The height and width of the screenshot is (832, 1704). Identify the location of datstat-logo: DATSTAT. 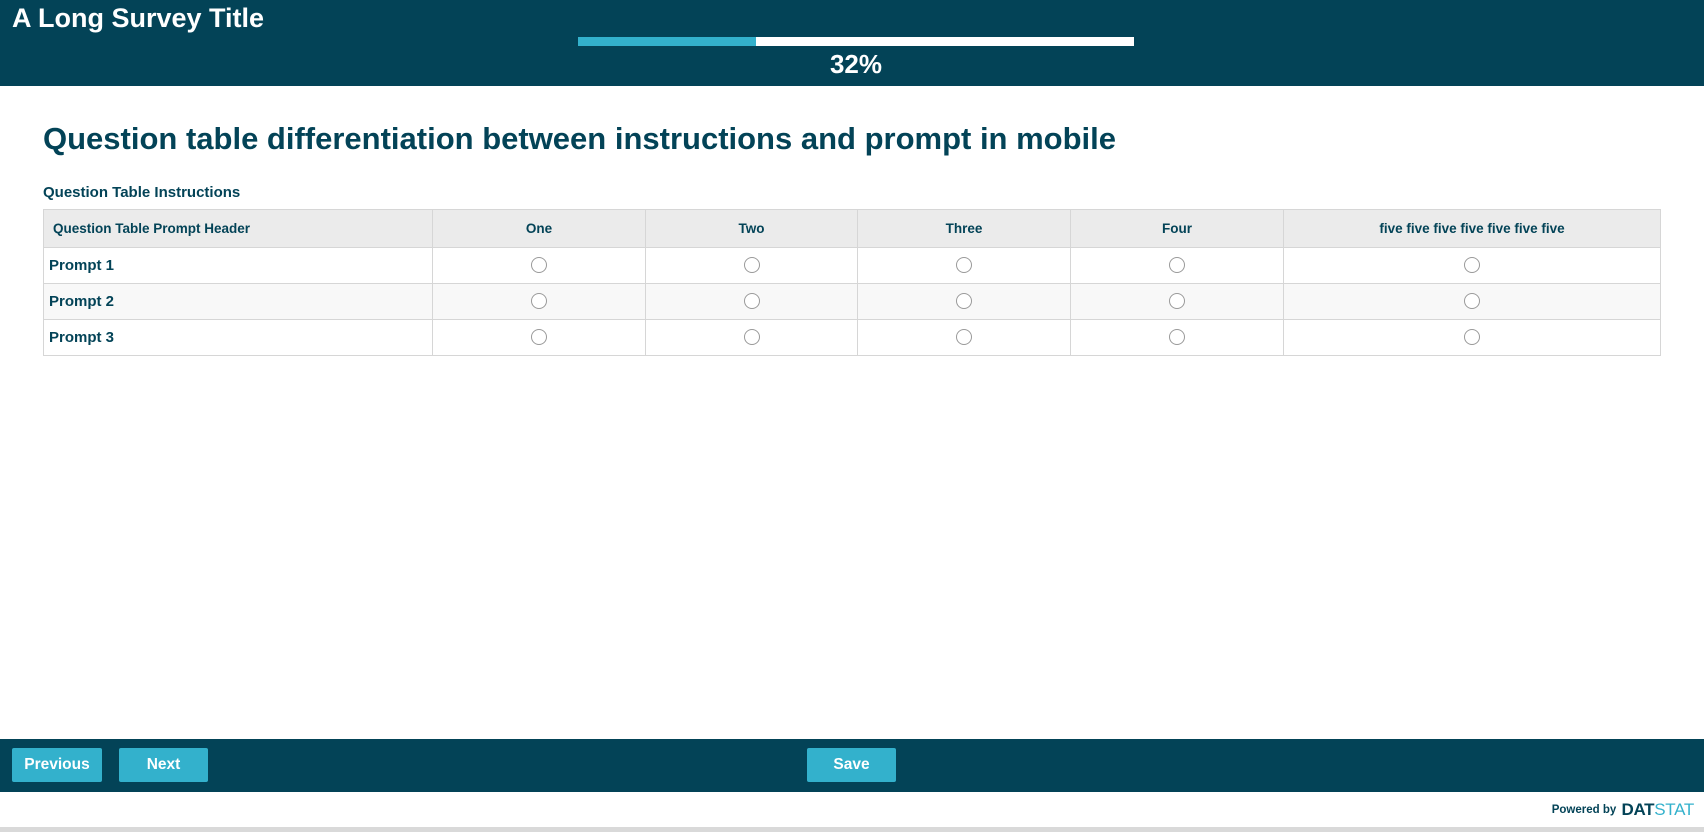
(1657, 809).